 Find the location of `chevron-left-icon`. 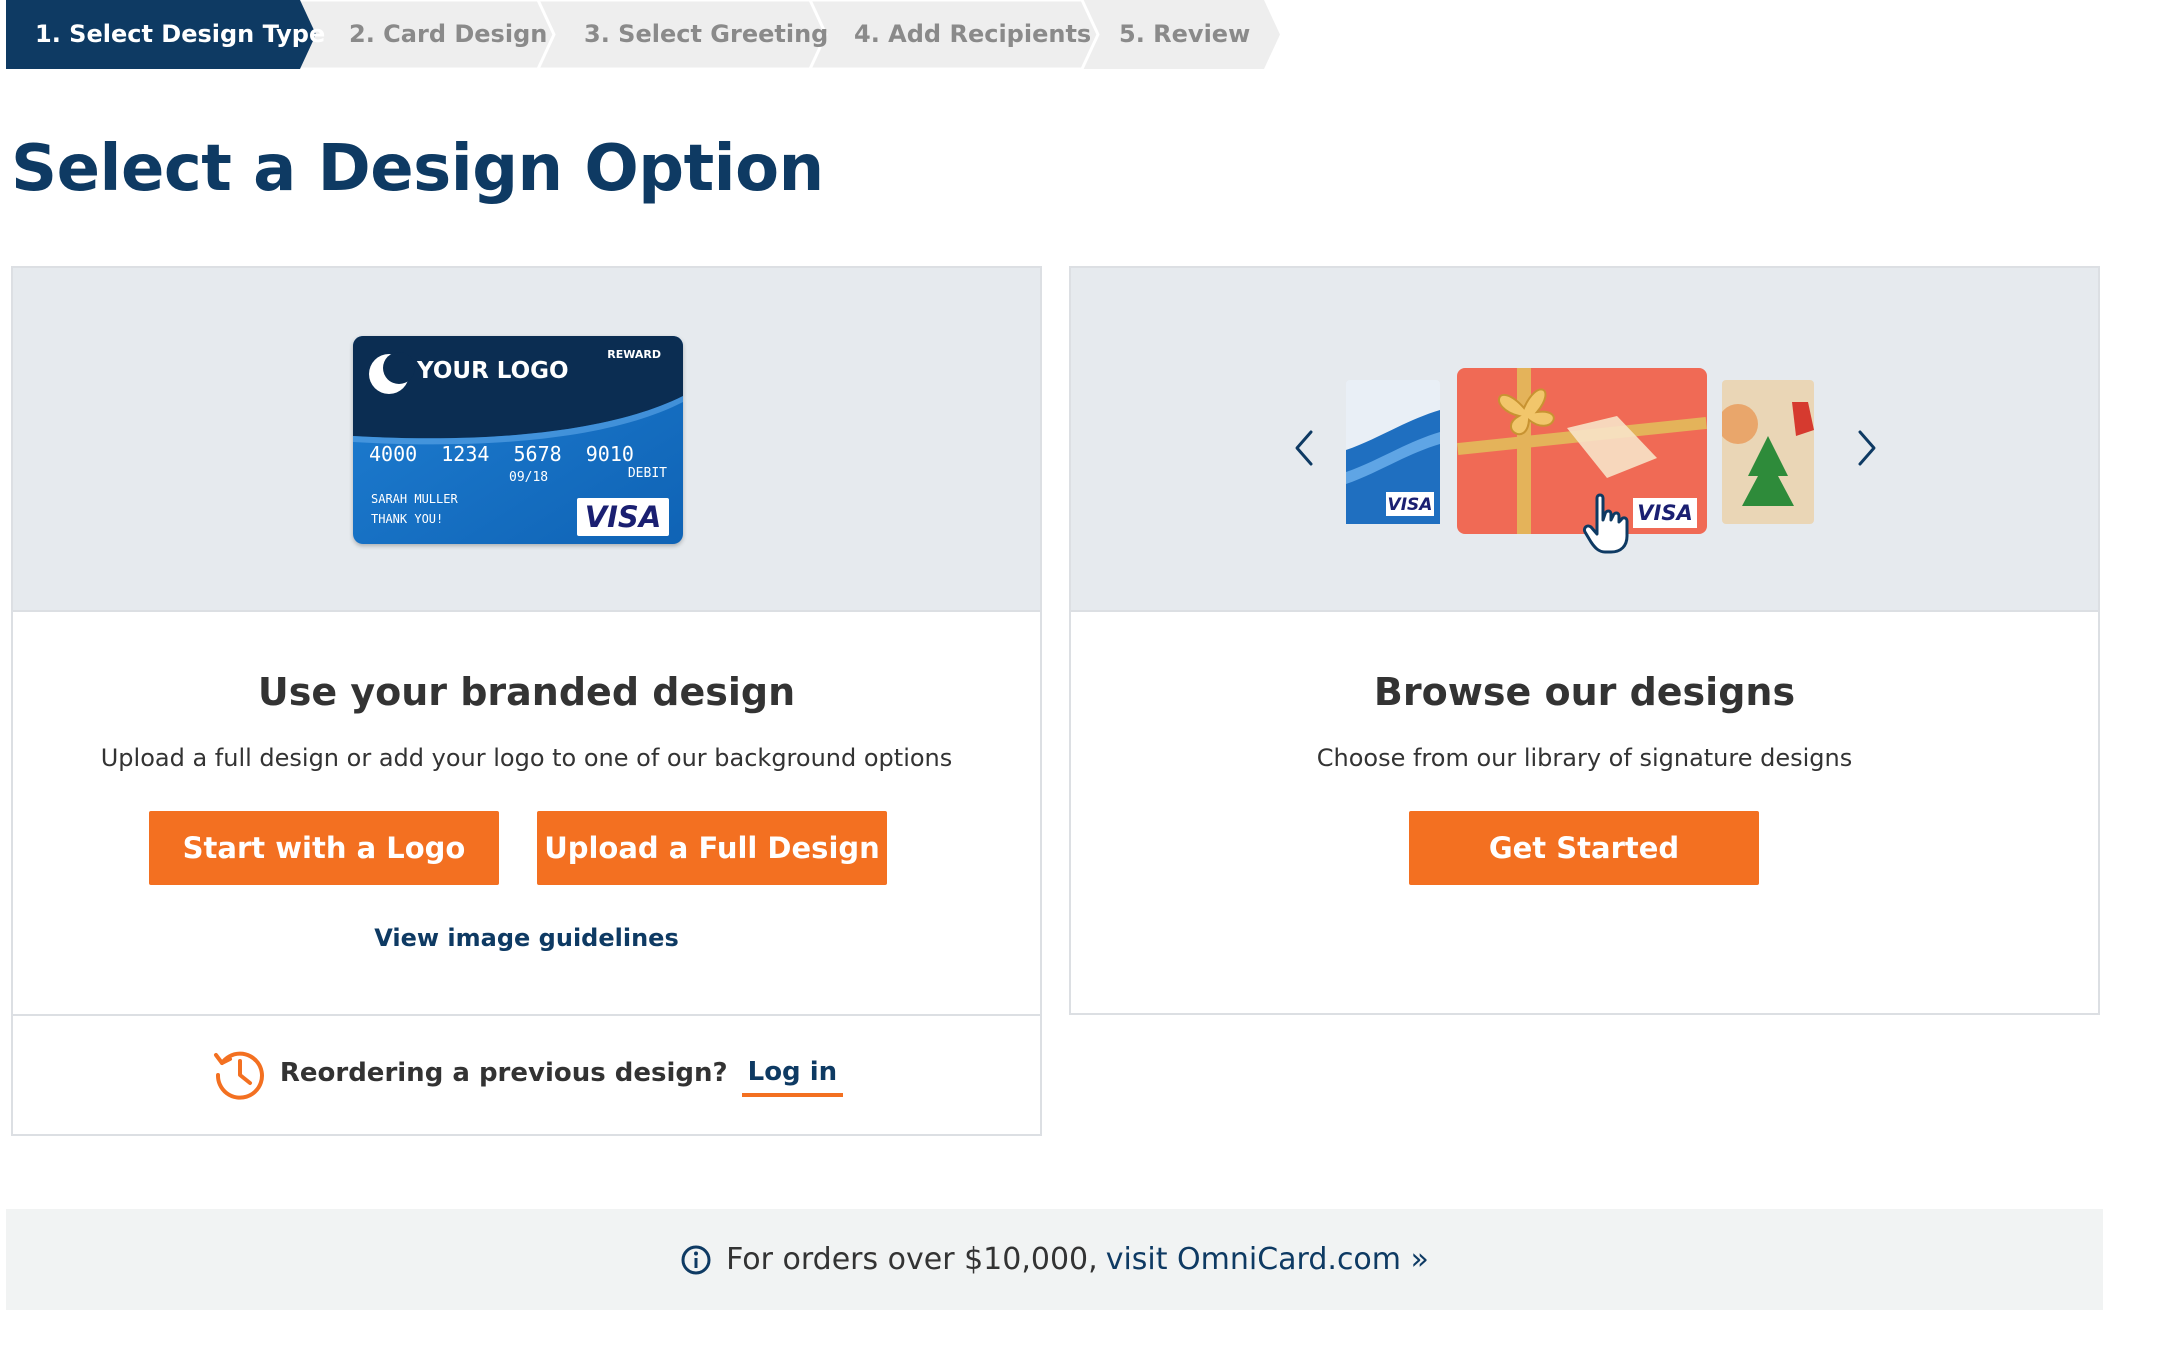

chevron-left-icon is located at coordinates (1304, 448).